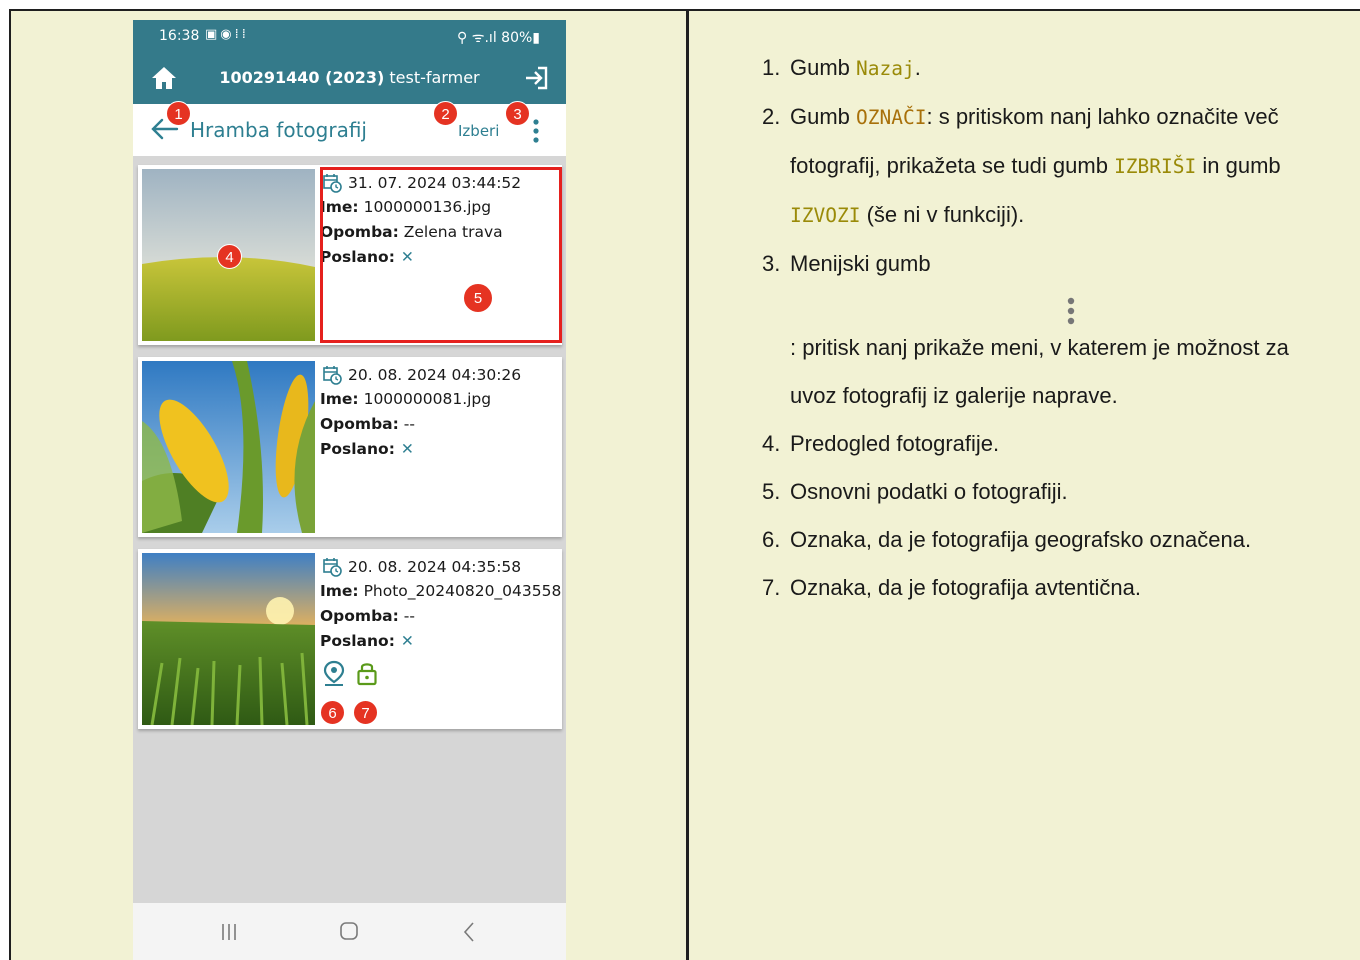  I want to click on recents-icon, so click(229, 932).